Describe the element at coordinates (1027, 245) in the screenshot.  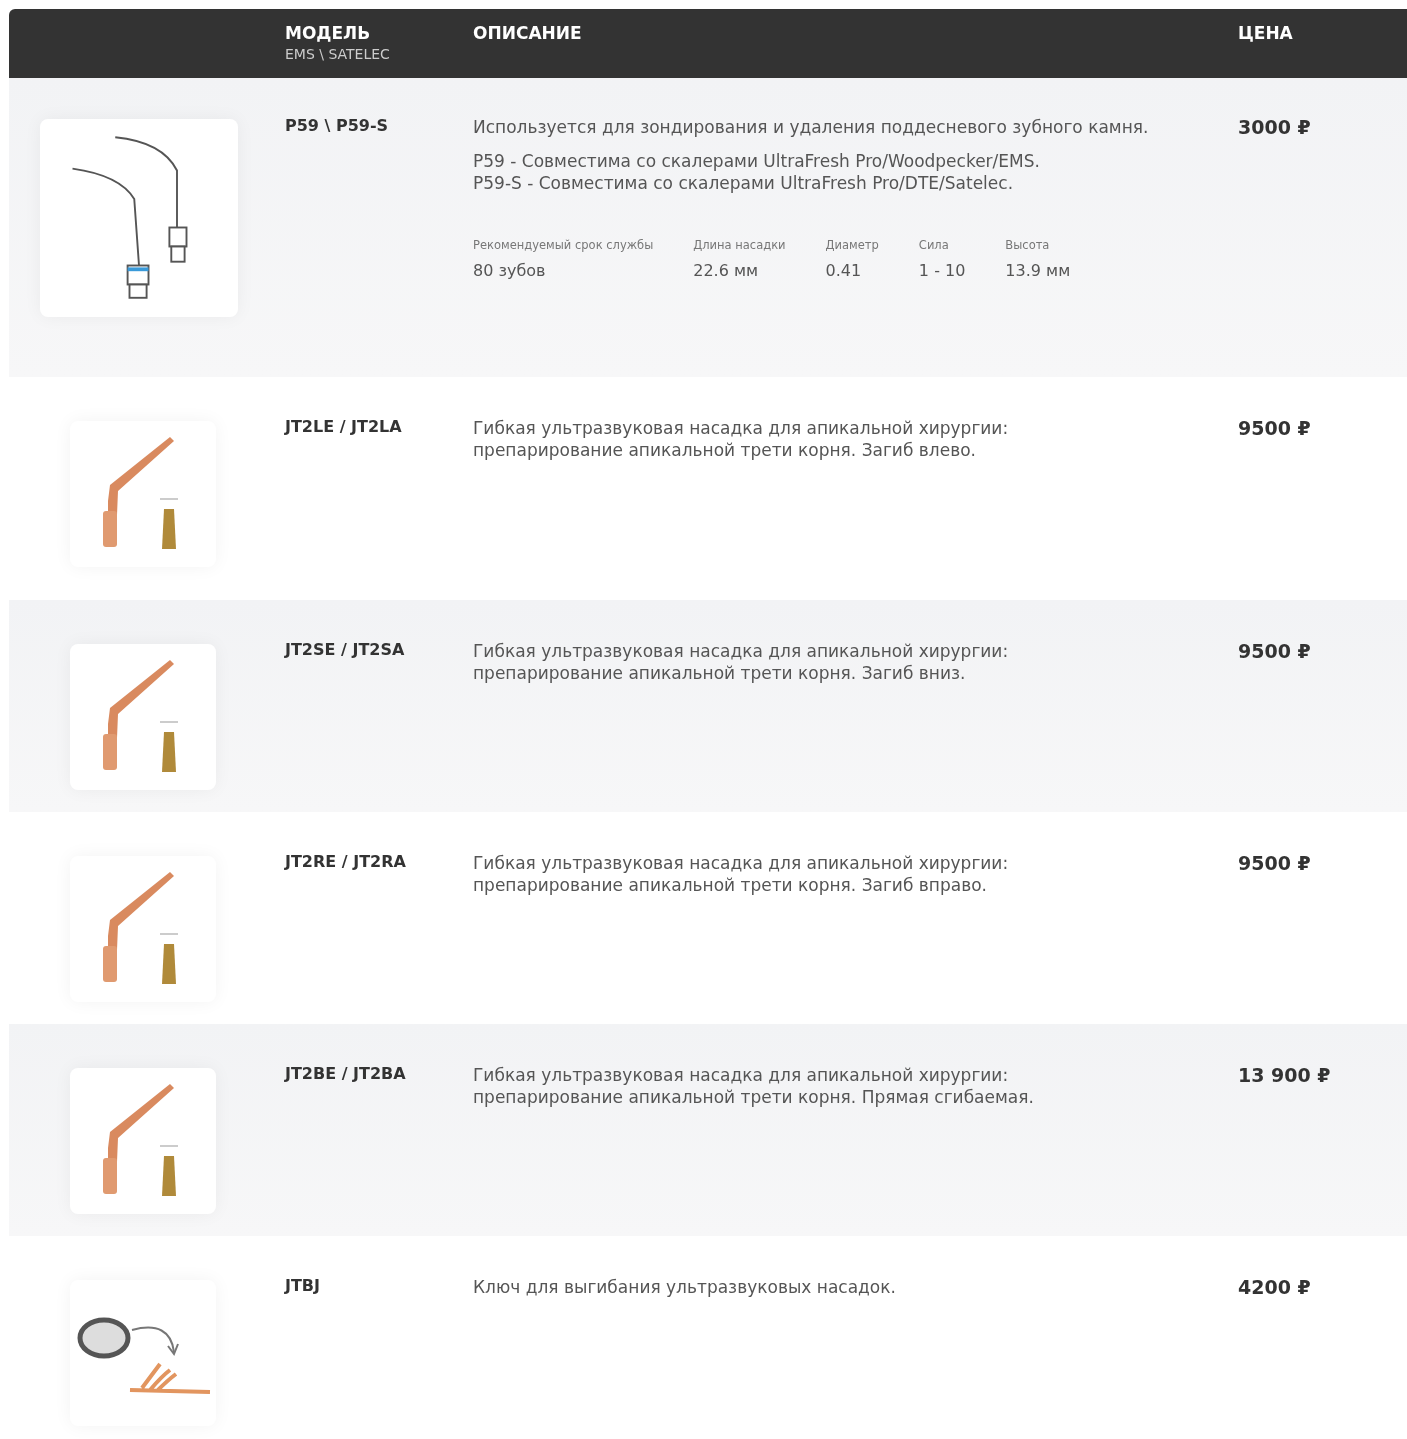
I see `spec-label: Высота` at that location.